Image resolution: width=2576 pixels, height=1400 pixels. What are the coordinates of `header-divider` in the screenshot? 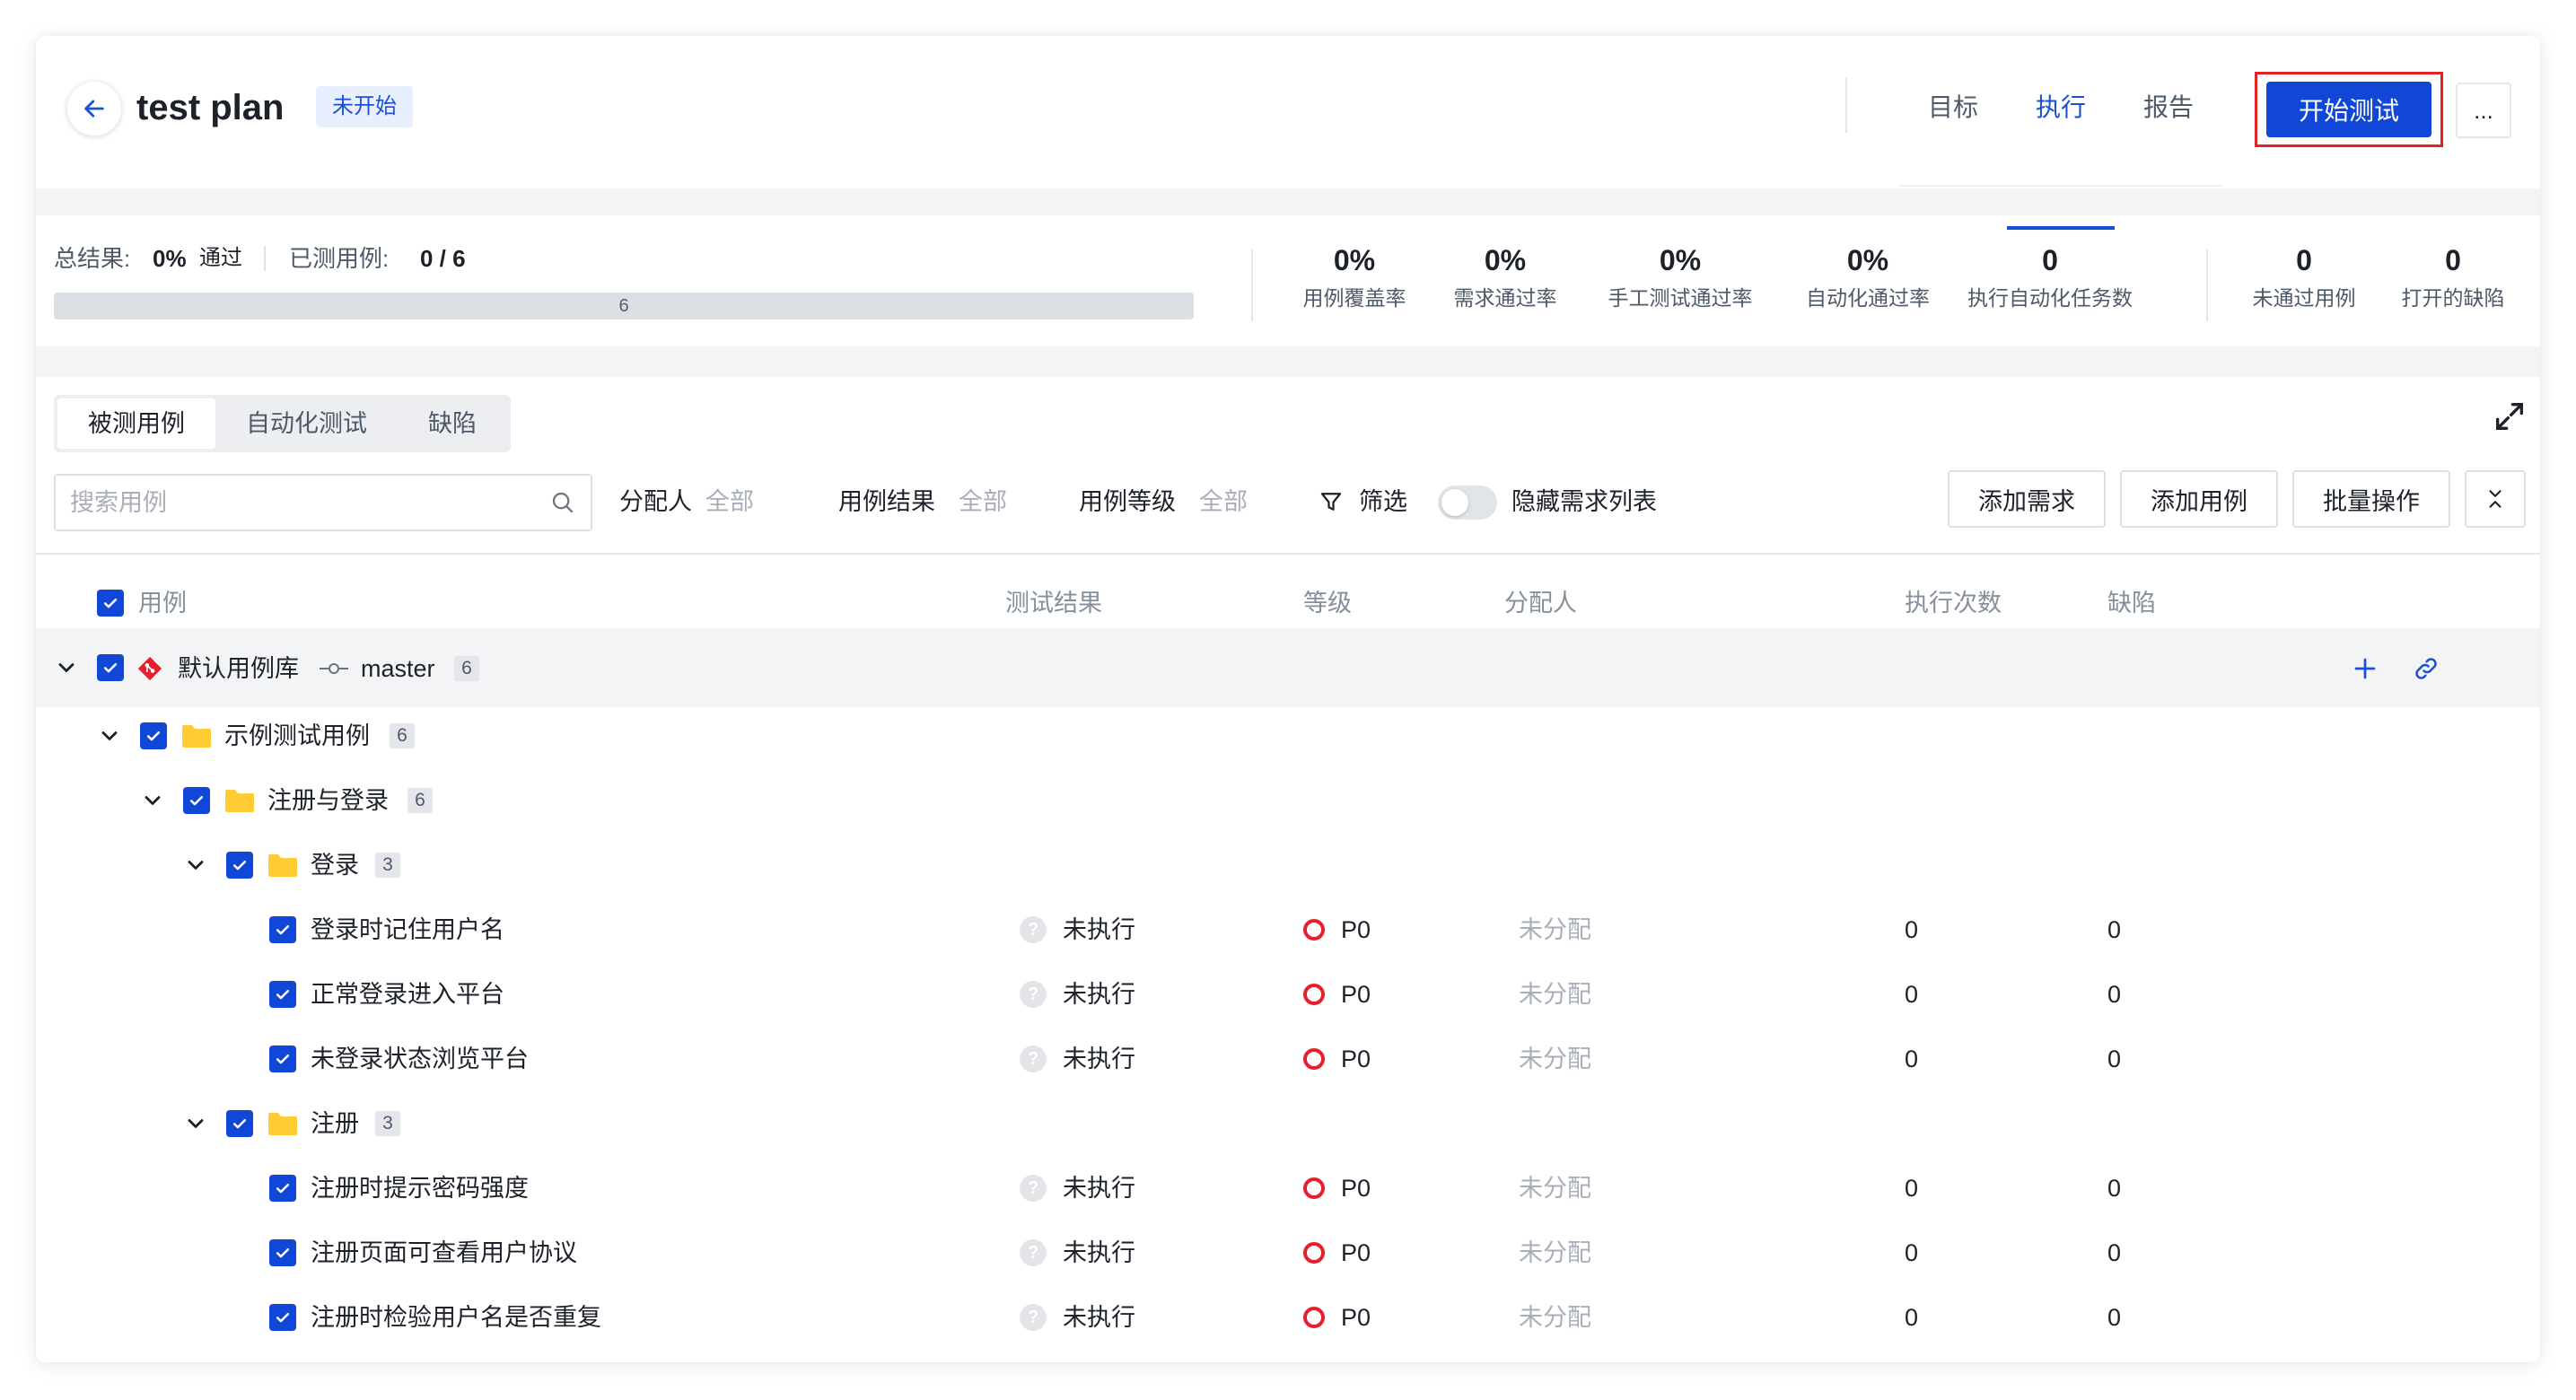 It's located at (1846, 105).